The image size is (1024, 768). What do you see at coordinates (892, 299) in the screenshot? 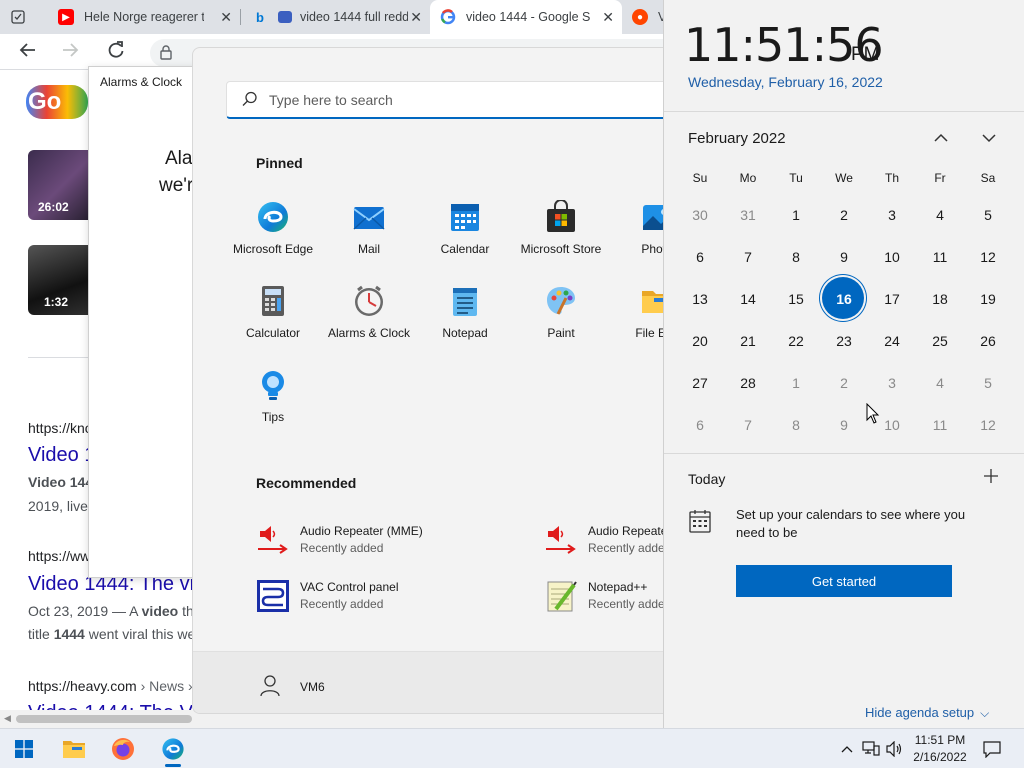
I see `calendar-day: 17` at bounding box center [892, 299].